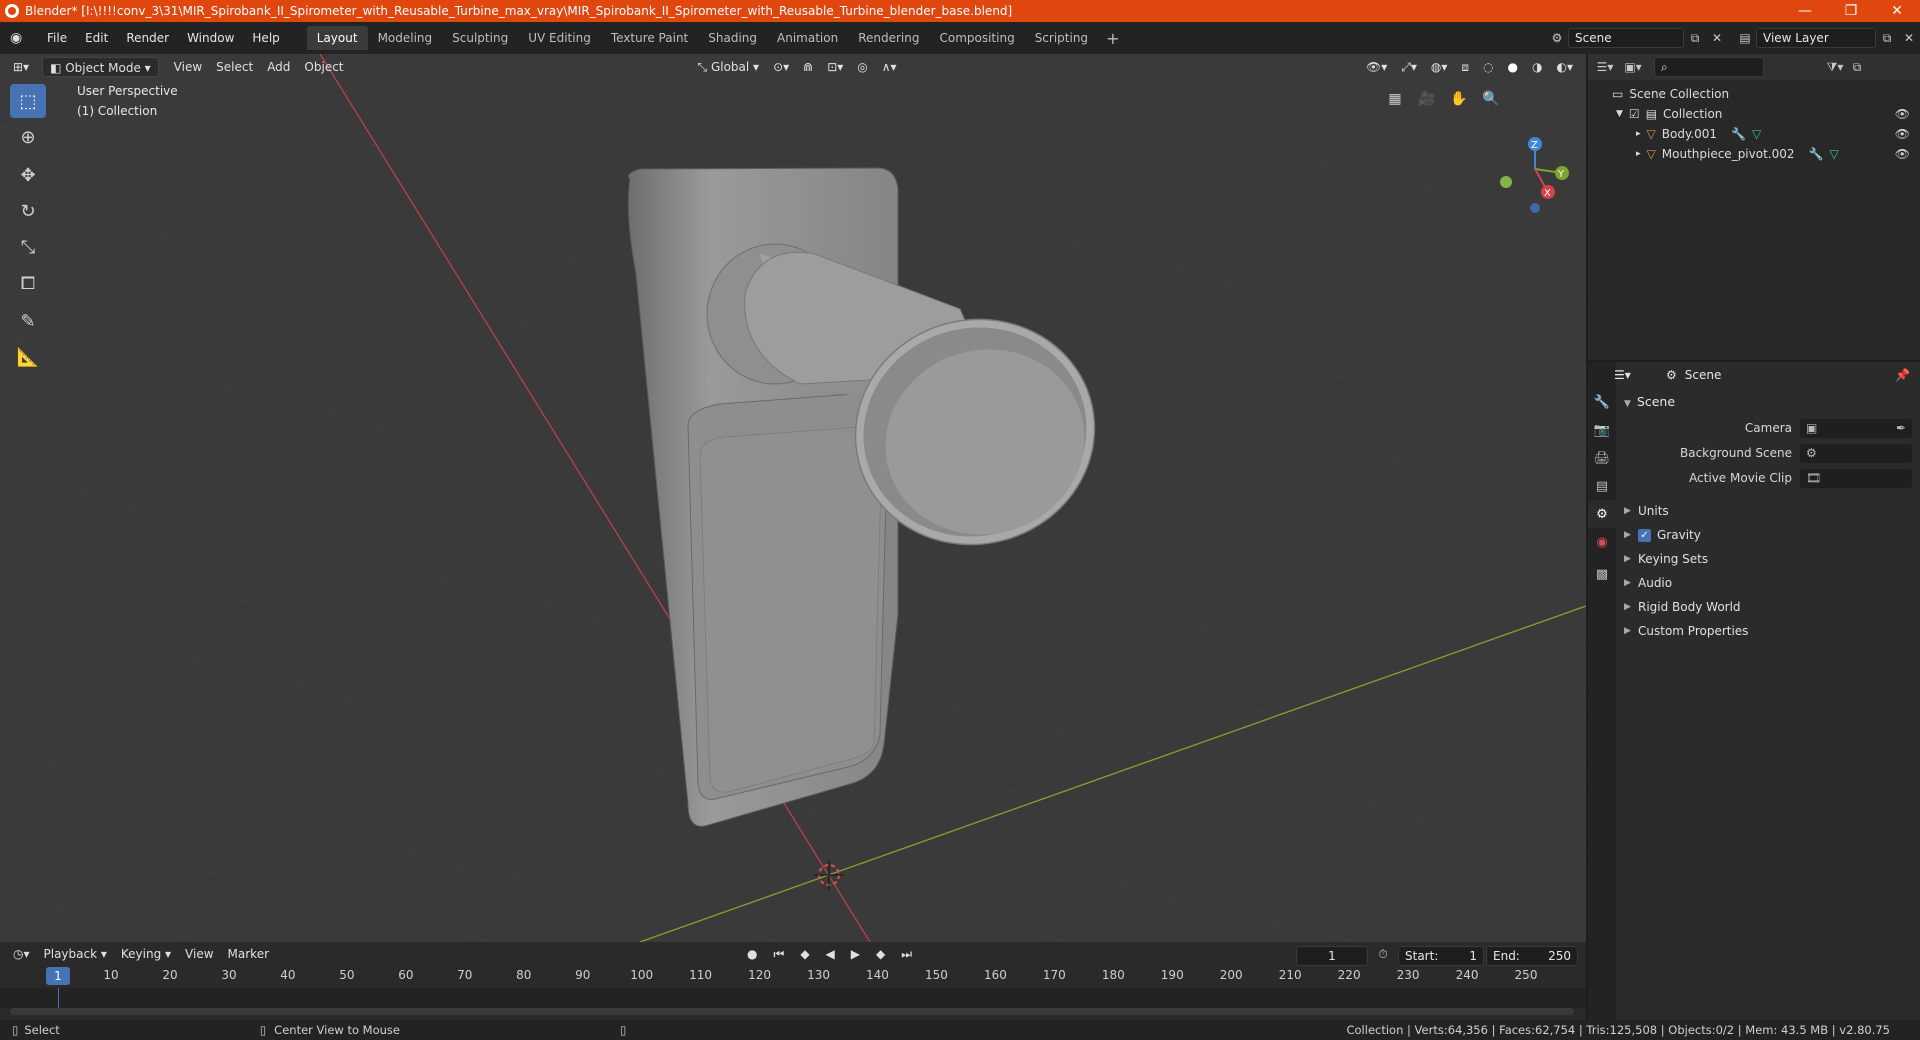 The width and height of the screenshot is (1920, 1040). What do you see at coordinates (146, 954) in the screenshot?
I see `keying-menu: Keying ▾` at bounding box center [146, 954].